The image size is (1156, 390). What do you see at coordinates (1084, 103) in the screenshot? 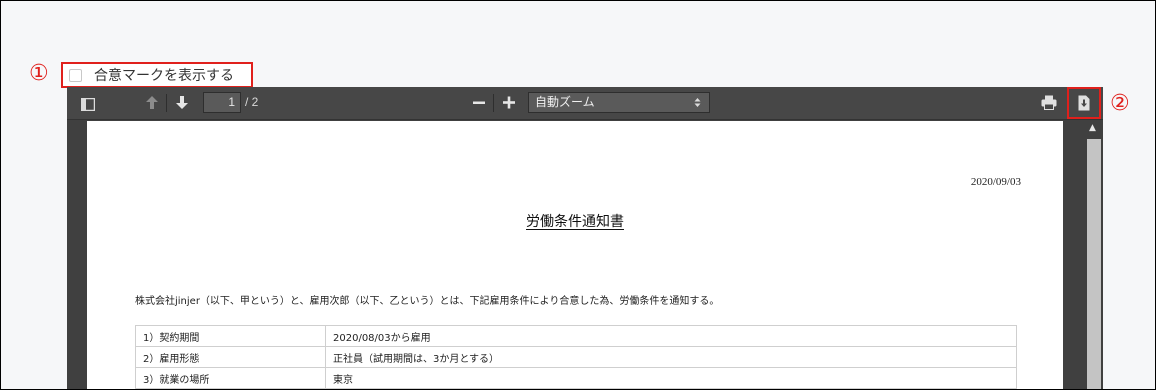
I see `download-highlight-box` at bounding box center [1084, 103].